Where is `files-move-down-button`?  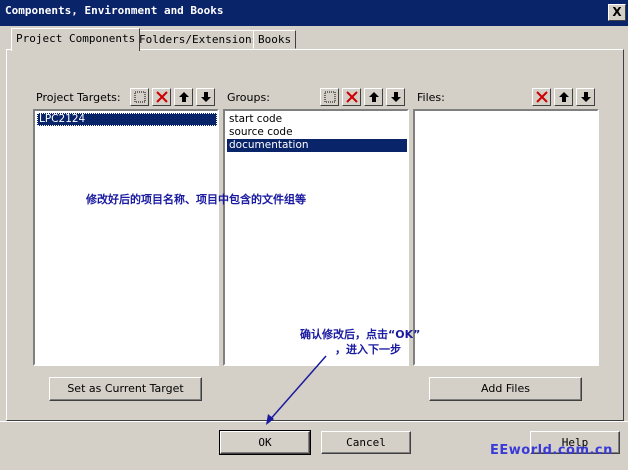
files-move-down-button is located at coordinates (585, 97).